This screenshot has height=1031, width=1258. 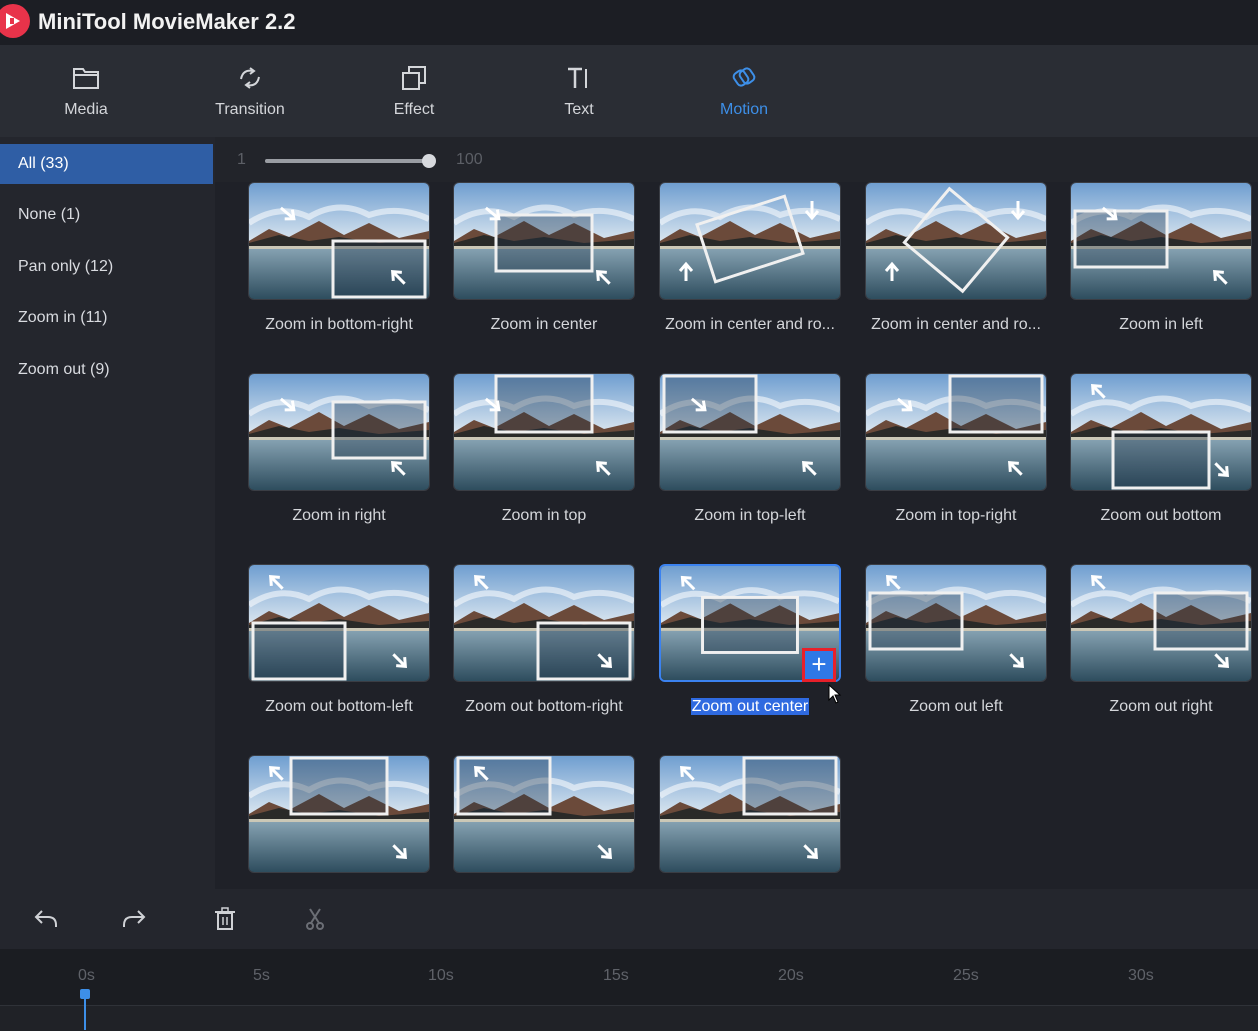 What do you see at coordinates (63, 317) in the screenshot?
I see `category-label: Zoom in (11)` at bounding box center [63, 317].